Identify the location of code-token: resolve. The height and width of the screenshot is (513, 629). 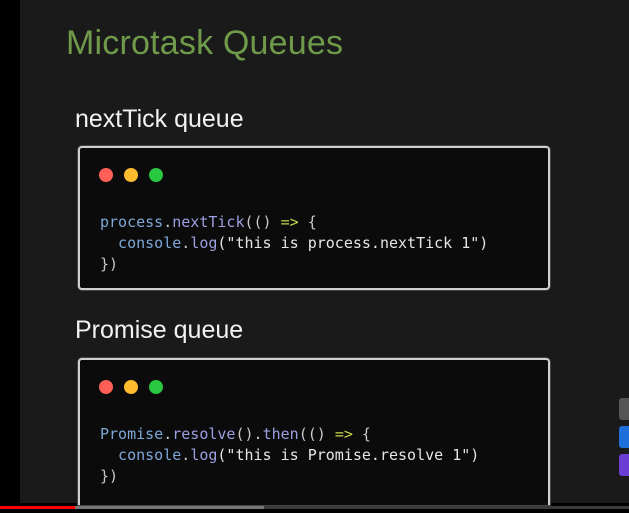
(204, 434).